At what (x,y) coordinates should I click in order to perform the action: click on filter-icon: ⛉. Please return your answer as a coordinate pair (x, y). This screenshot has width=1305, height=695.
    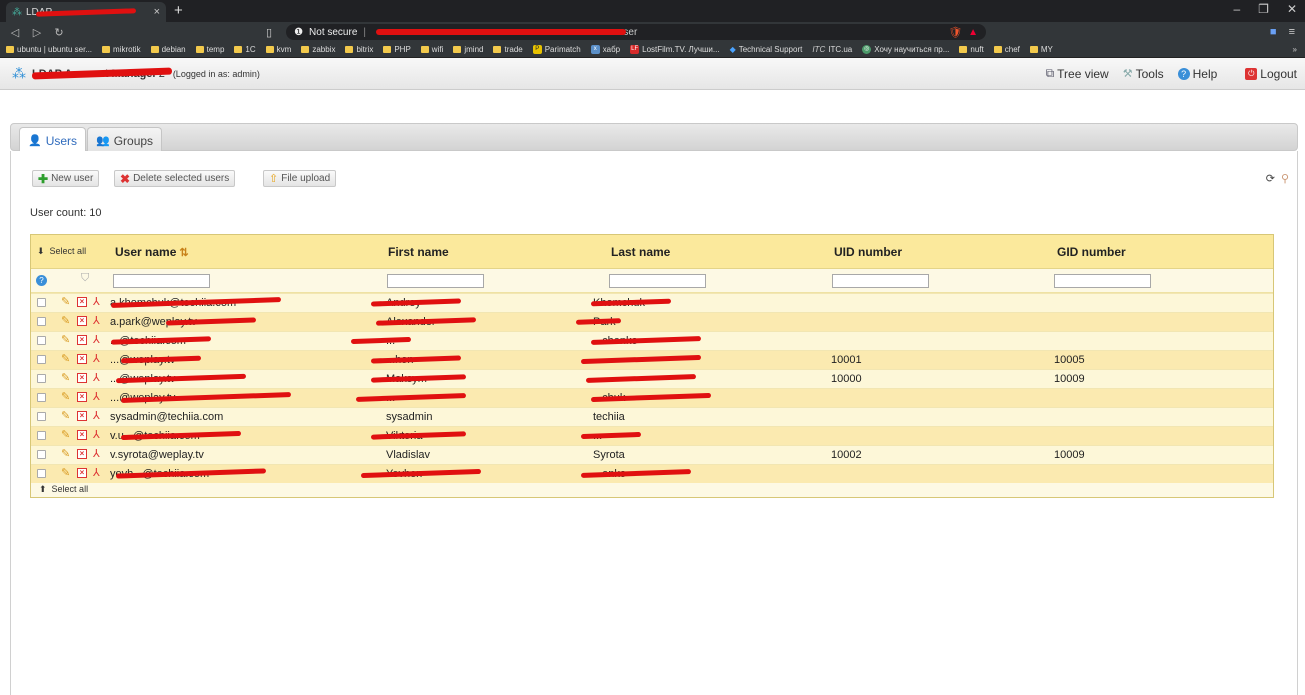
    Looking at the image, I should click on (85, 278).